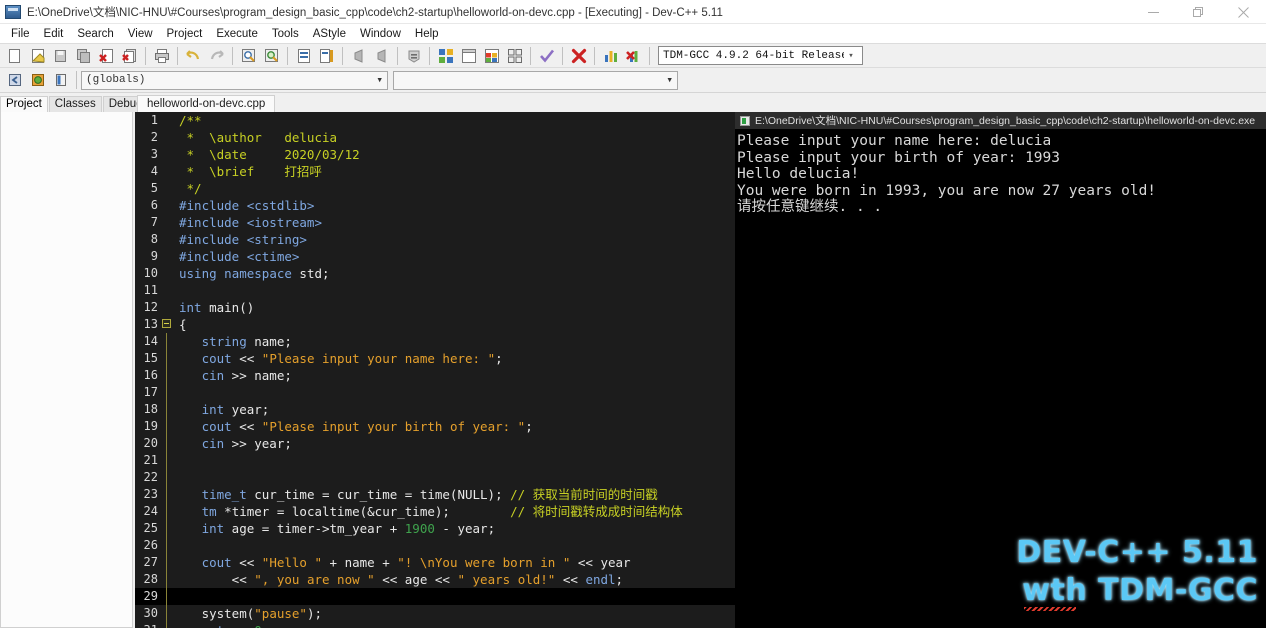  Describe the element at coordinates (185, 34) in the screenshot. I see `menu-project: Project` at that location.